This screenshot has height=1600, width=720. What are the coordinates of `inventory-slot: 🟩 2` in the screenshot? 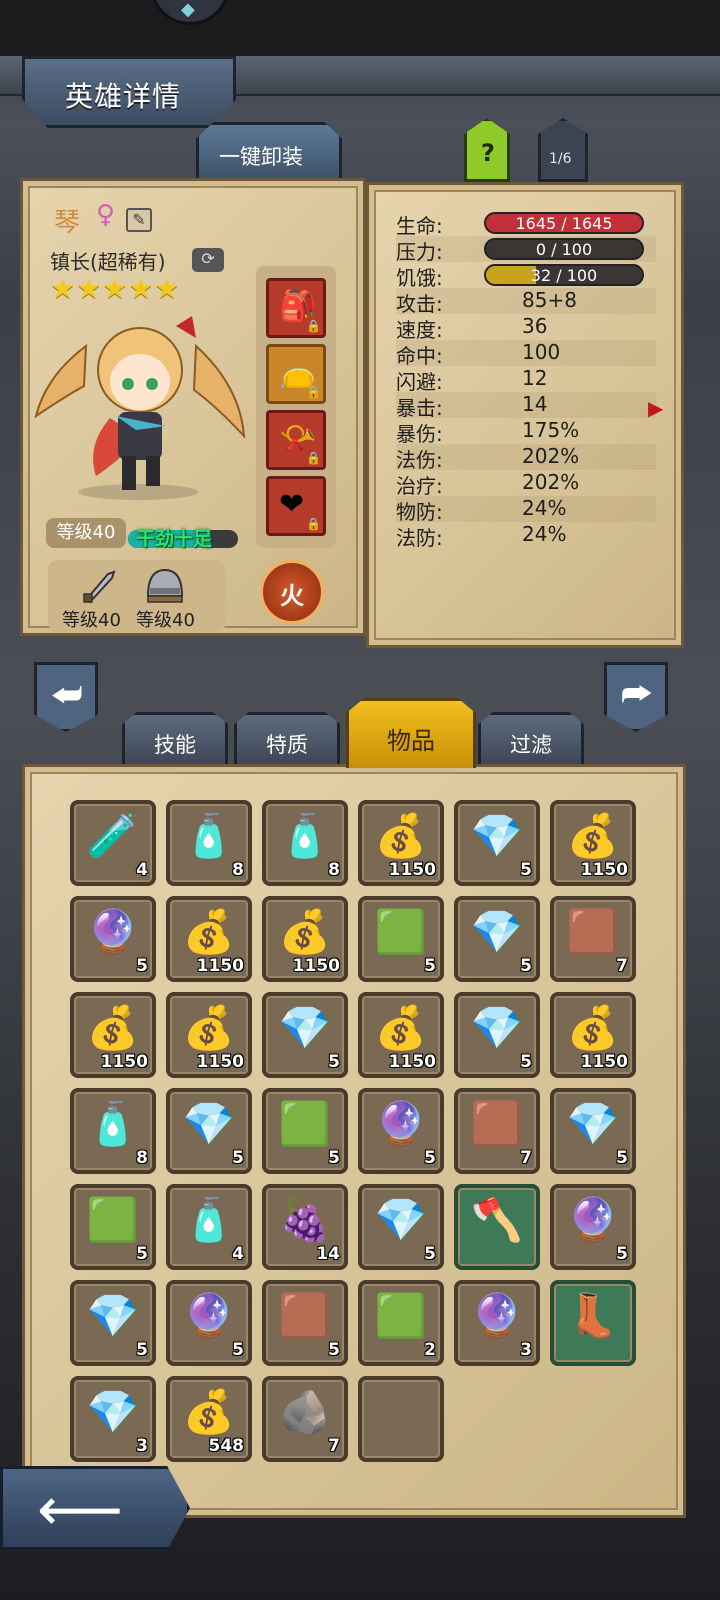 It's located at (401, 1323).